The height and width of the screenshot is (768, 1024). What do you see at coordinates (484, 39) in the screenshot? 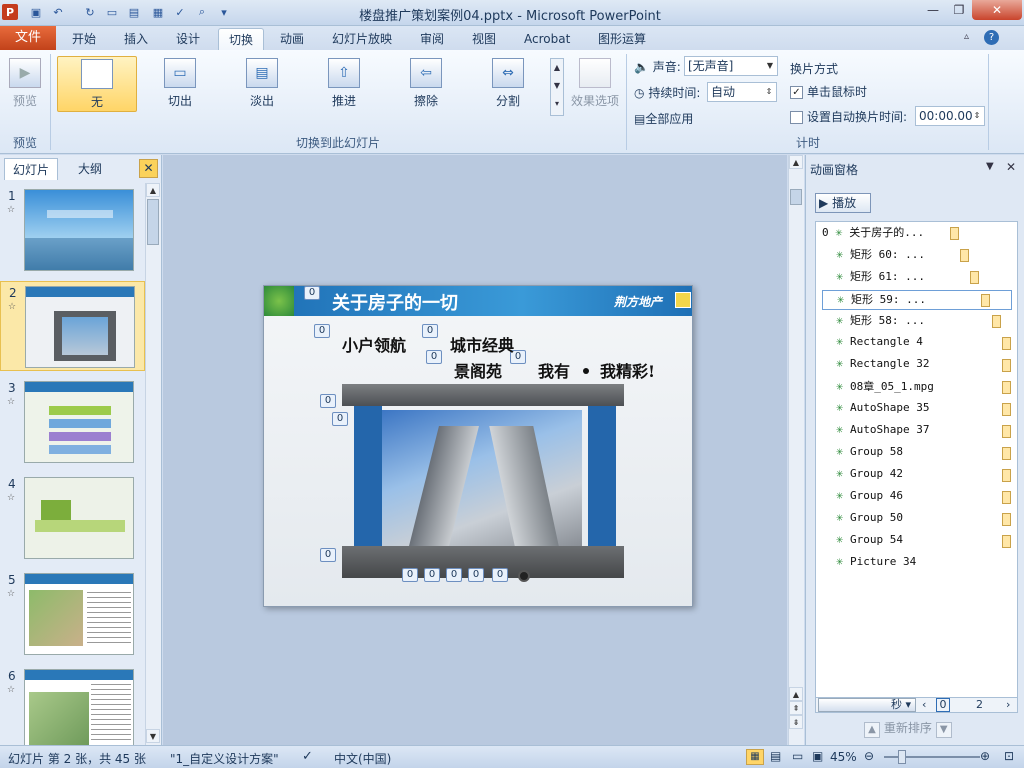
I see `tab-view: 视图` at bounding box center [484, 39].